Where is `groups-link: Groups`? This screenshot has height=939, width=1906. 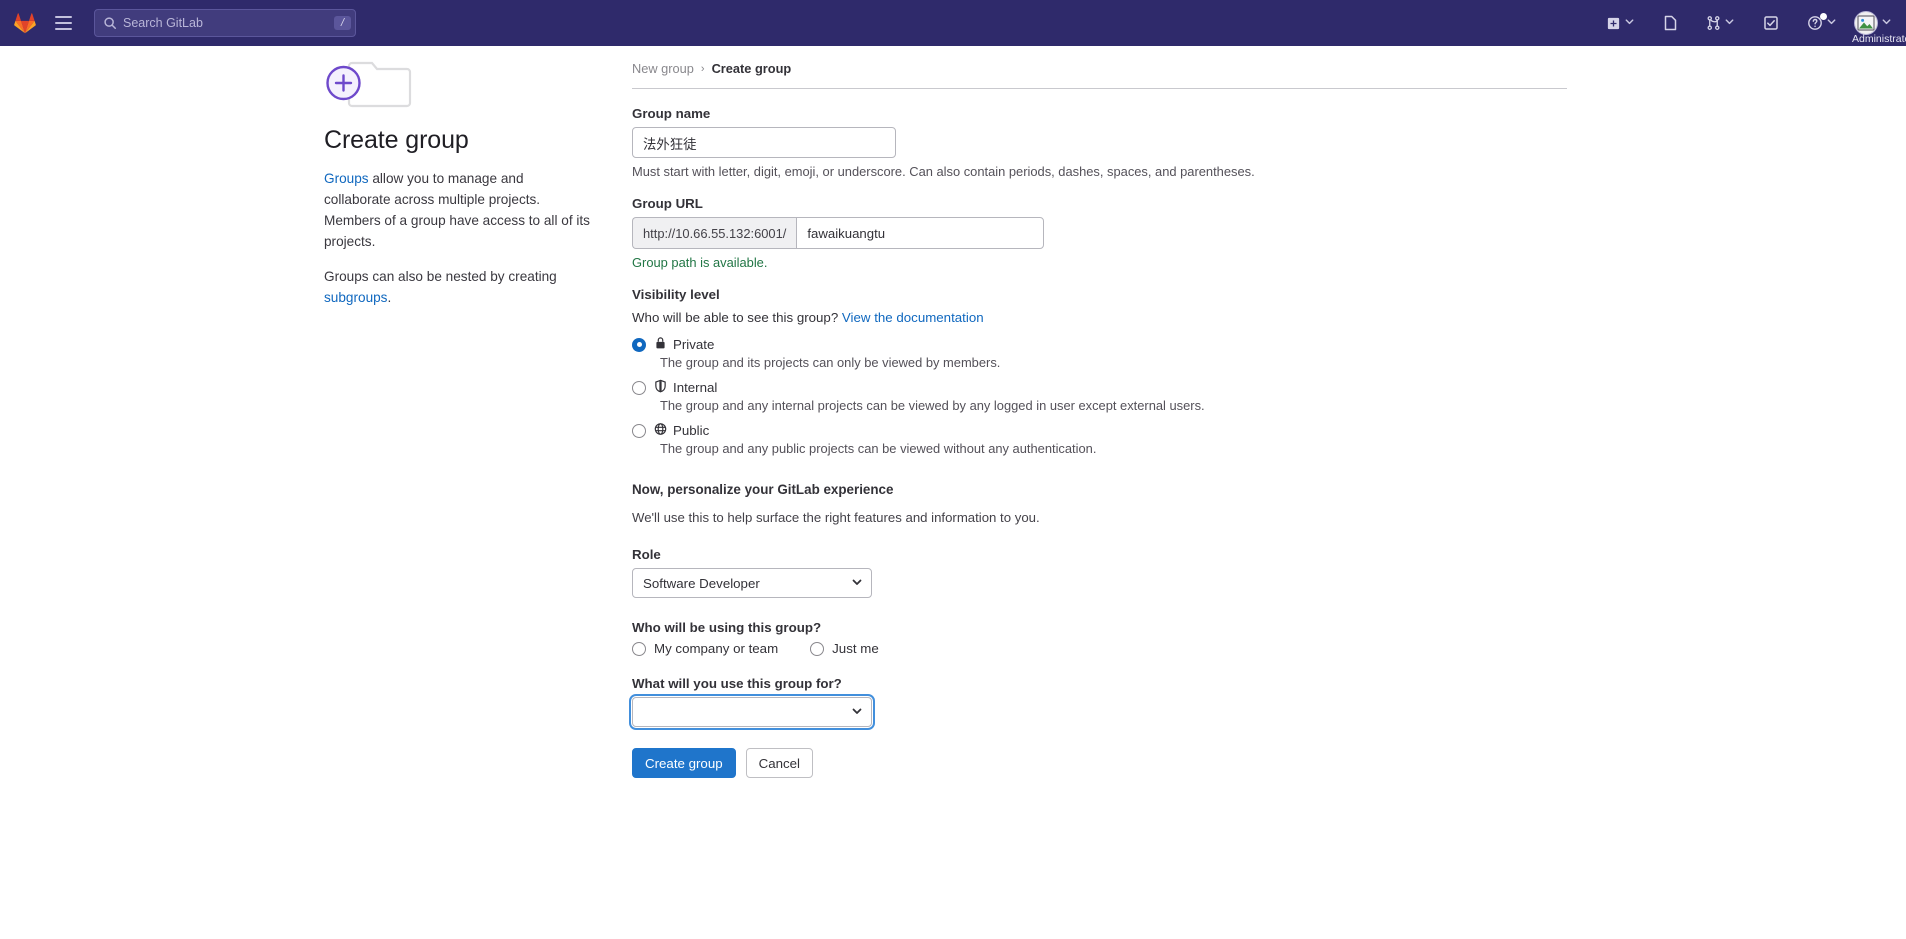 groups-link: Groups is located at coordinates (346, 178).